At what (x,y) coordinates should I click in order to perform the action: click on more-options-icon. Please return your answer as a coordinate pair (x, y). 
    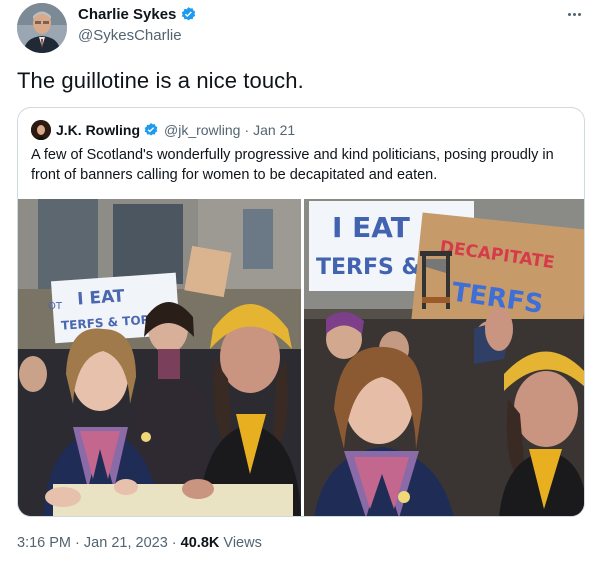
    Looking at the image, I should click on (574, 14).